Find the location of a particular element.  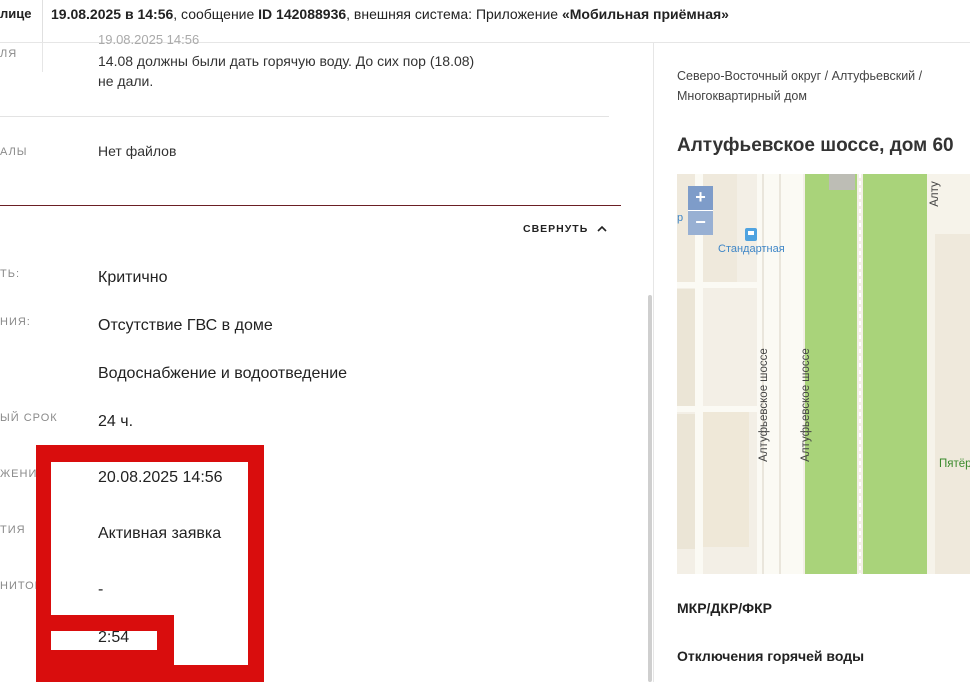

due-date-value: 20.08.2025 14:56 is located at coordinates (160, 477).